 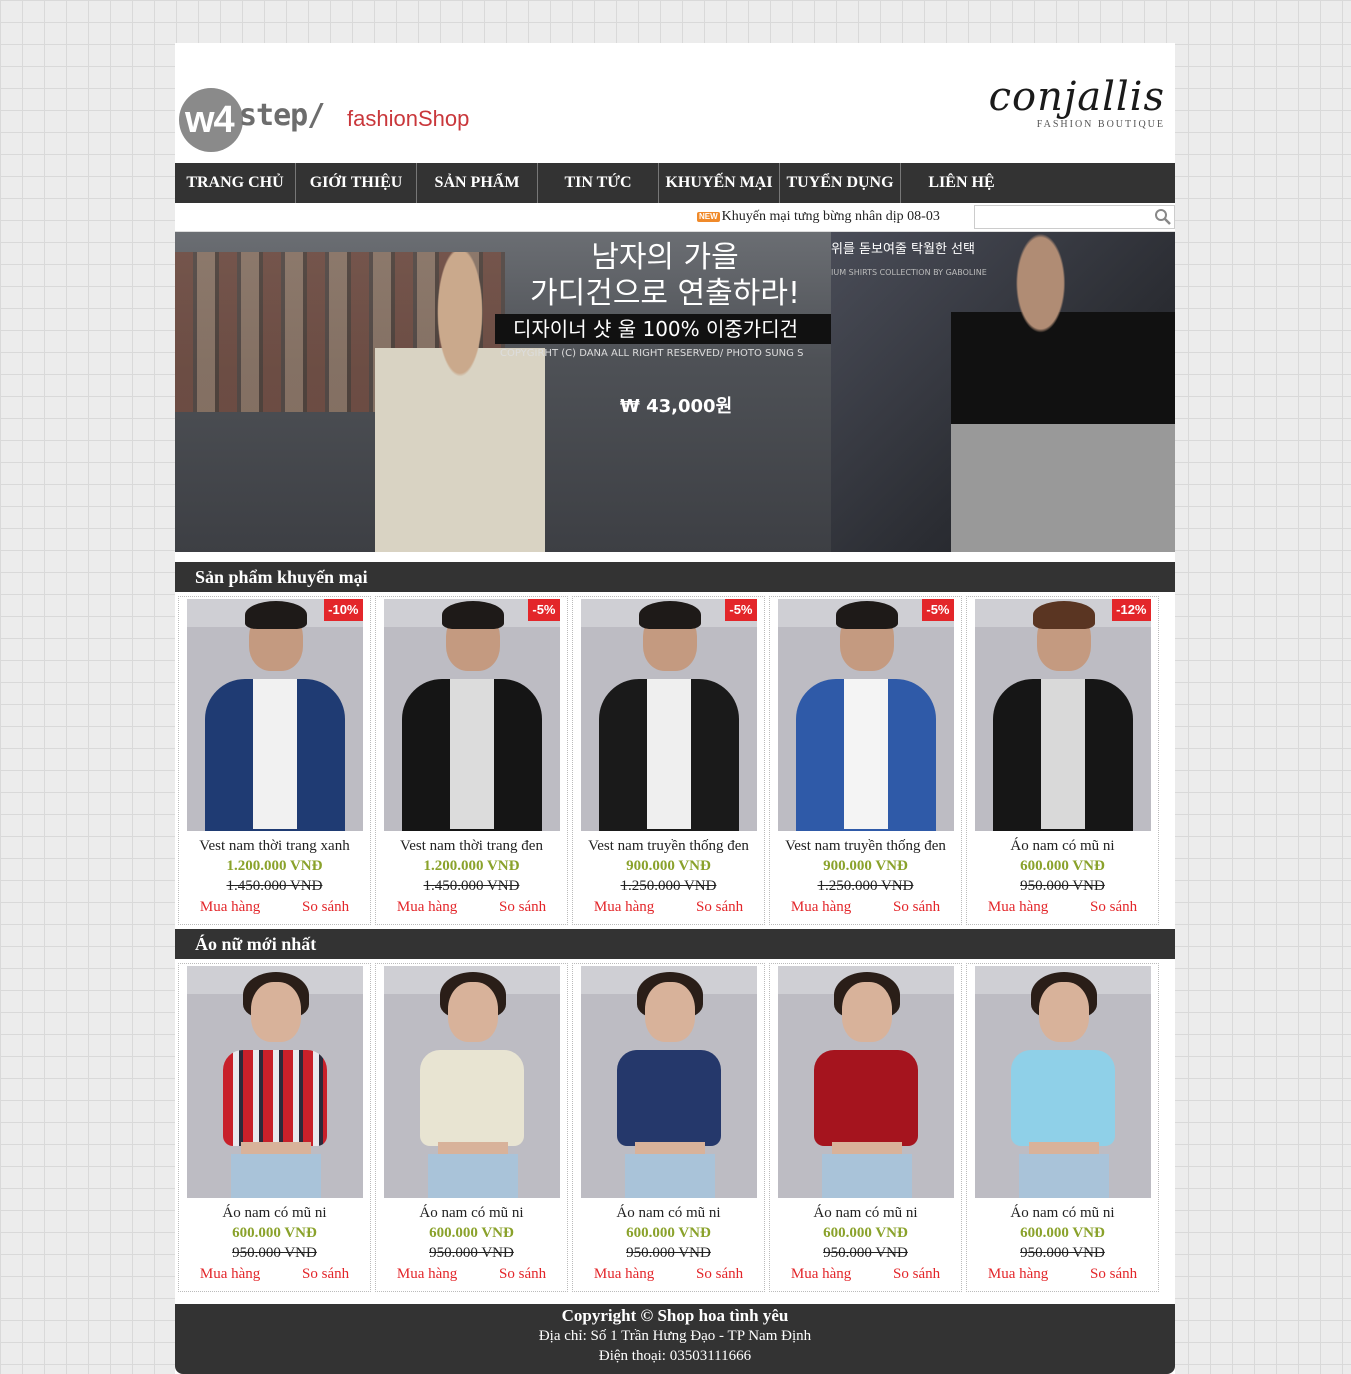 What do you see at coordinates (1066, 217) in the screenshot?
I see `search-input` at bounding box center [1066, 217].